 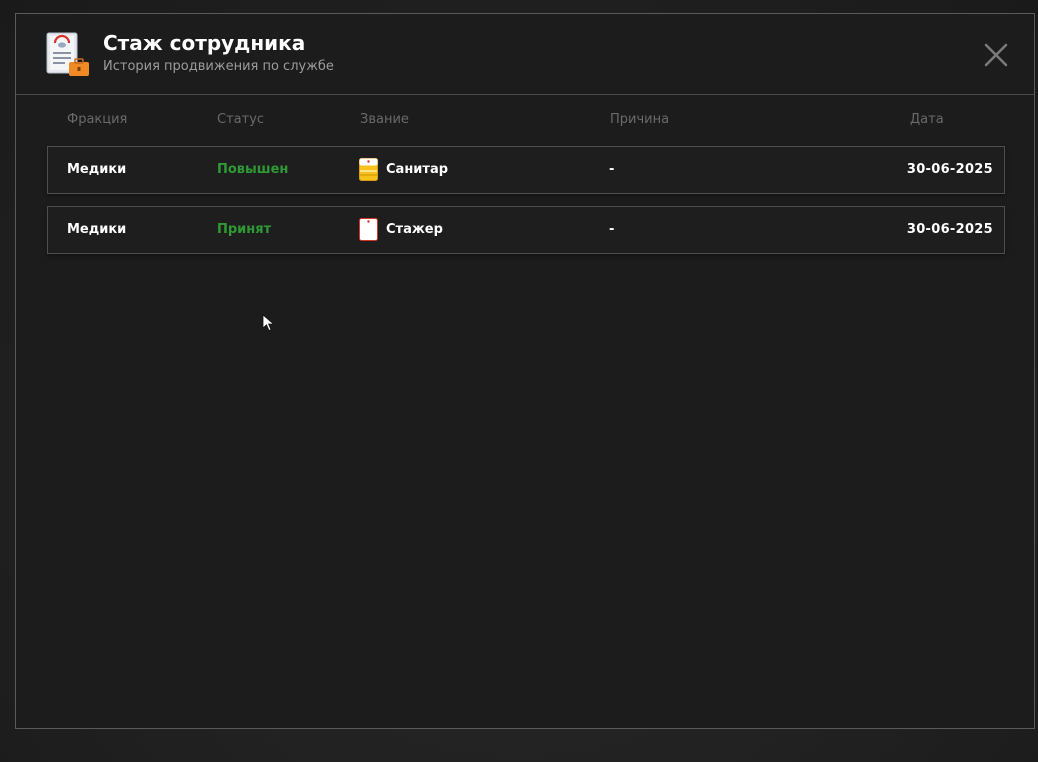 I want to click on column-header-reason: Причина, so click(x=640, y=119).